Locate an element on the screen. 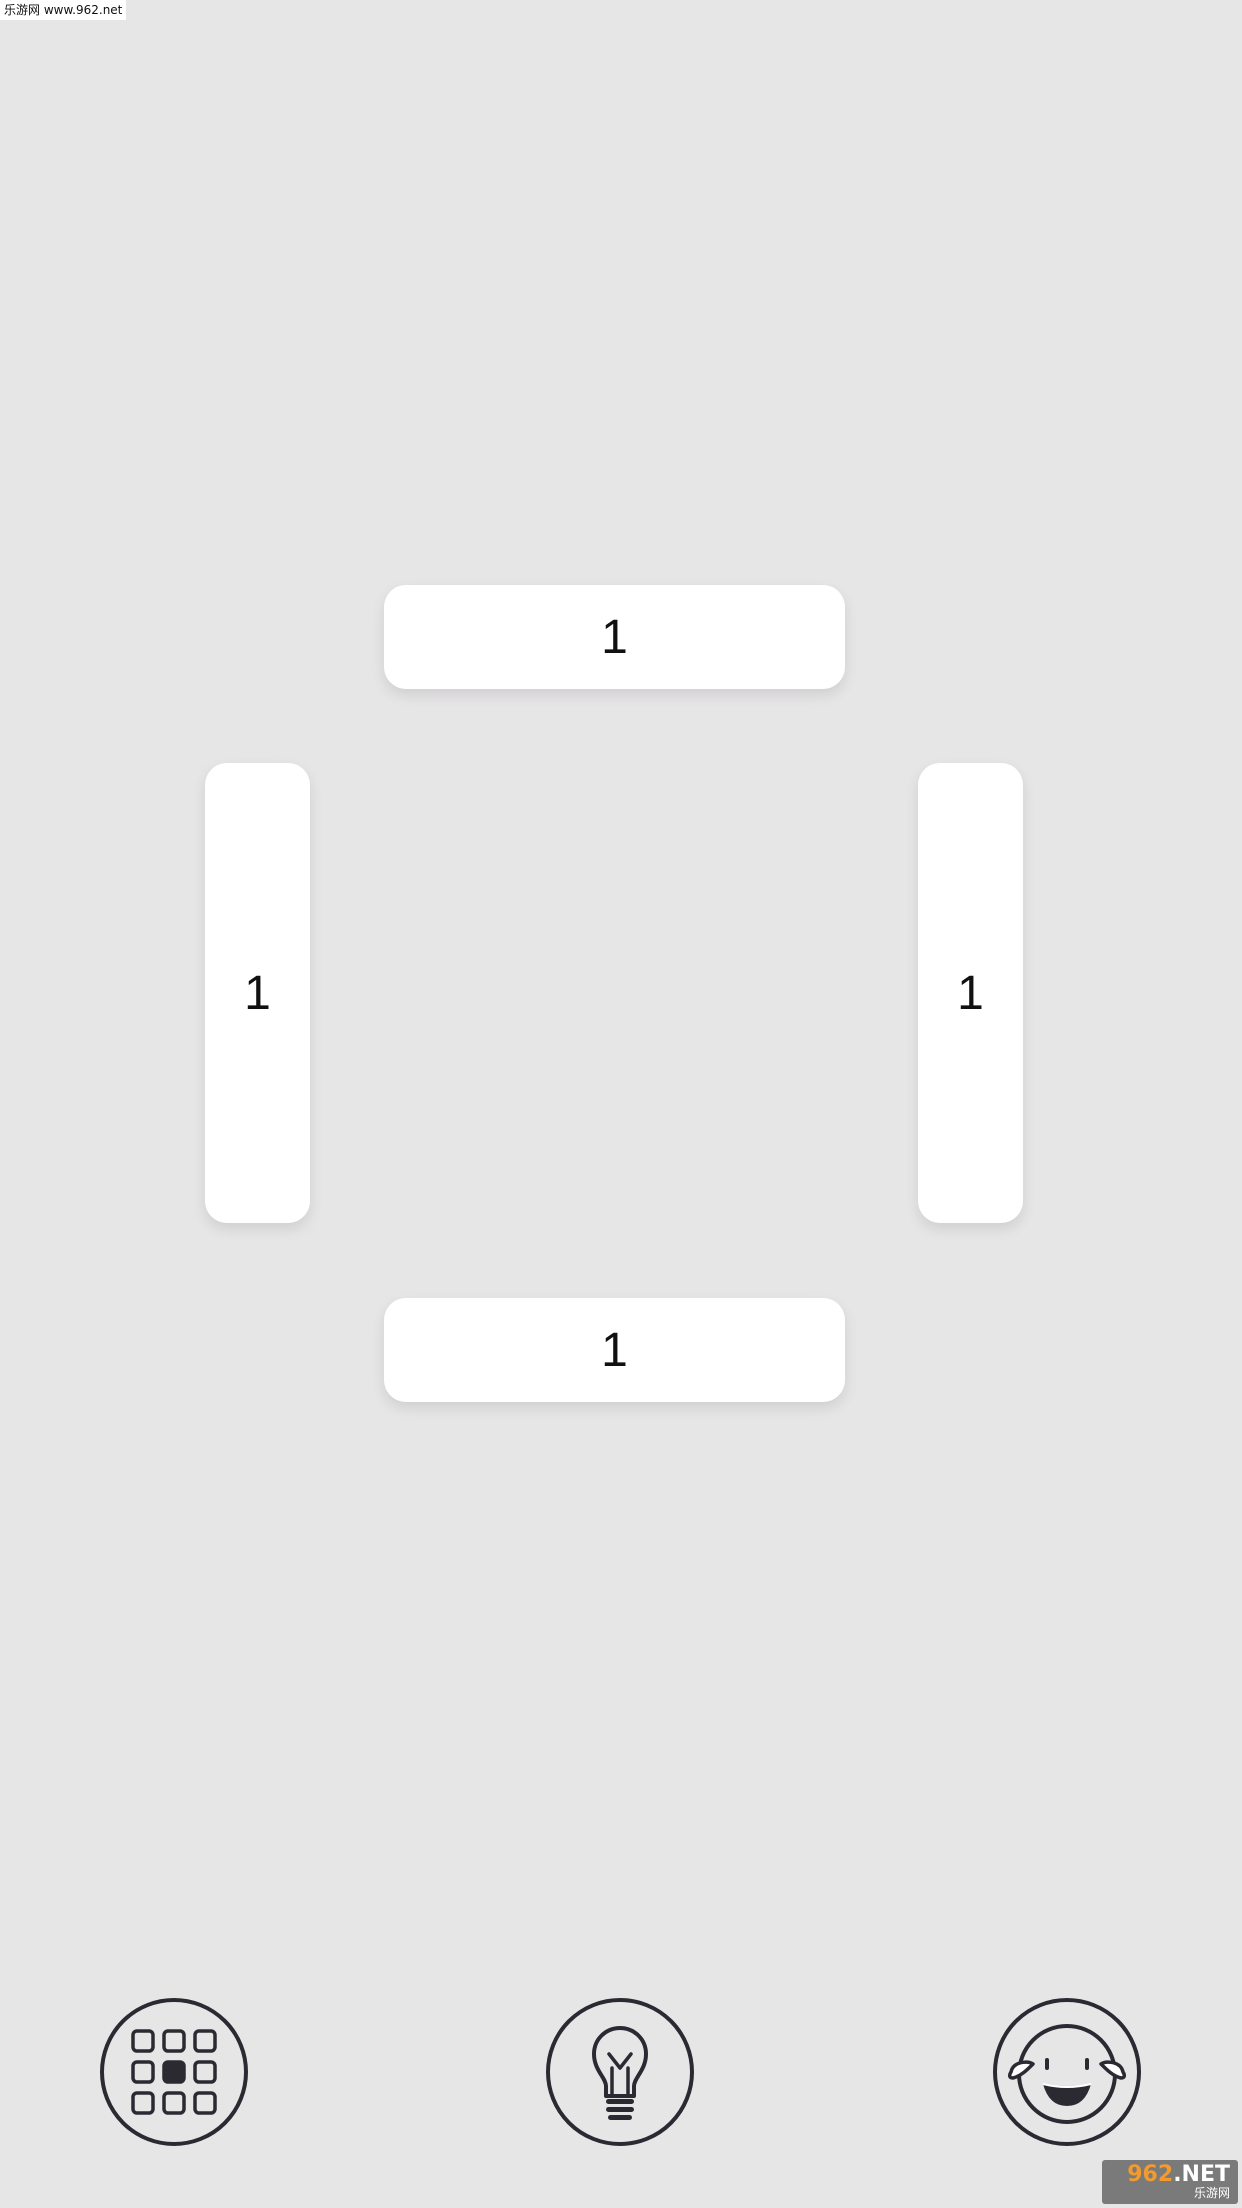 This screenshot has height=2208, width=1242. tile-top: 1 is located at coordinates (614, 637).